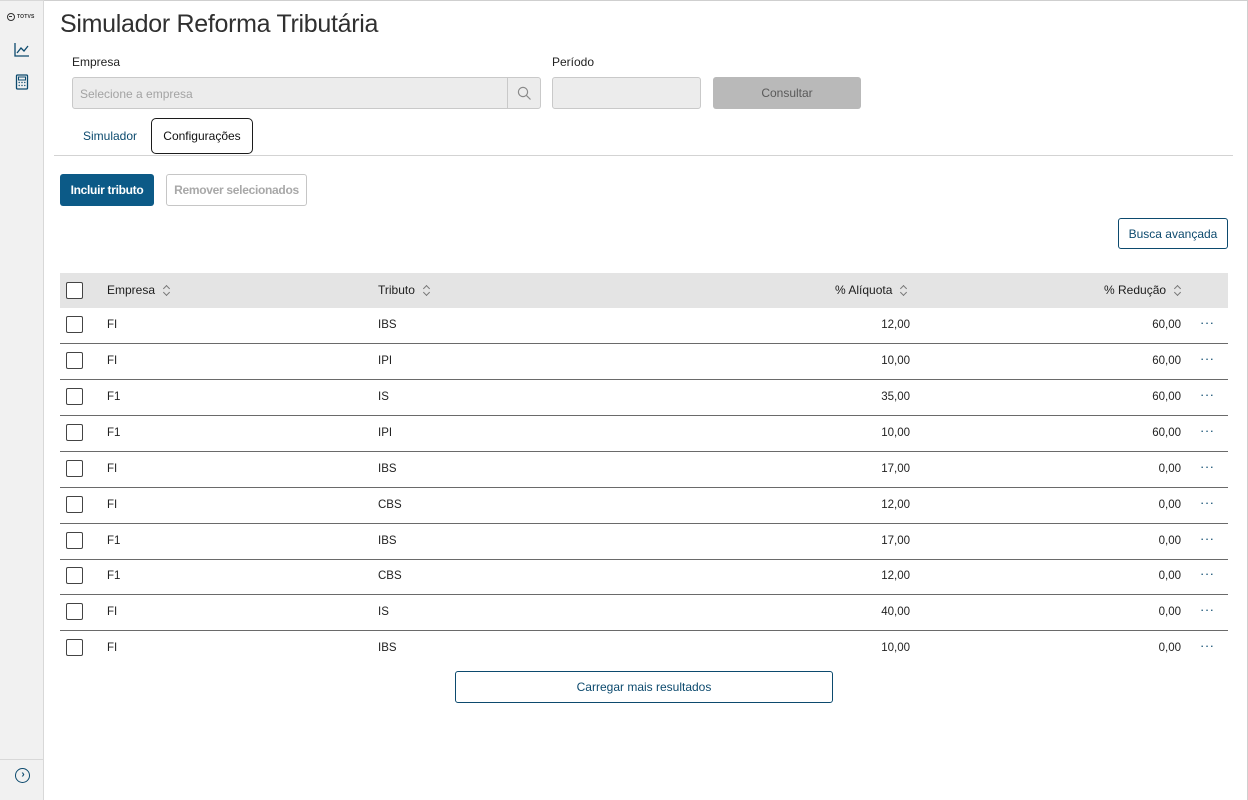 The width and height of the screenshot is (1248, 800). Describe the element at coordinates (1173, 233) in the screenshot. I see `busca-avancada-button: Busca avançada` at that location.